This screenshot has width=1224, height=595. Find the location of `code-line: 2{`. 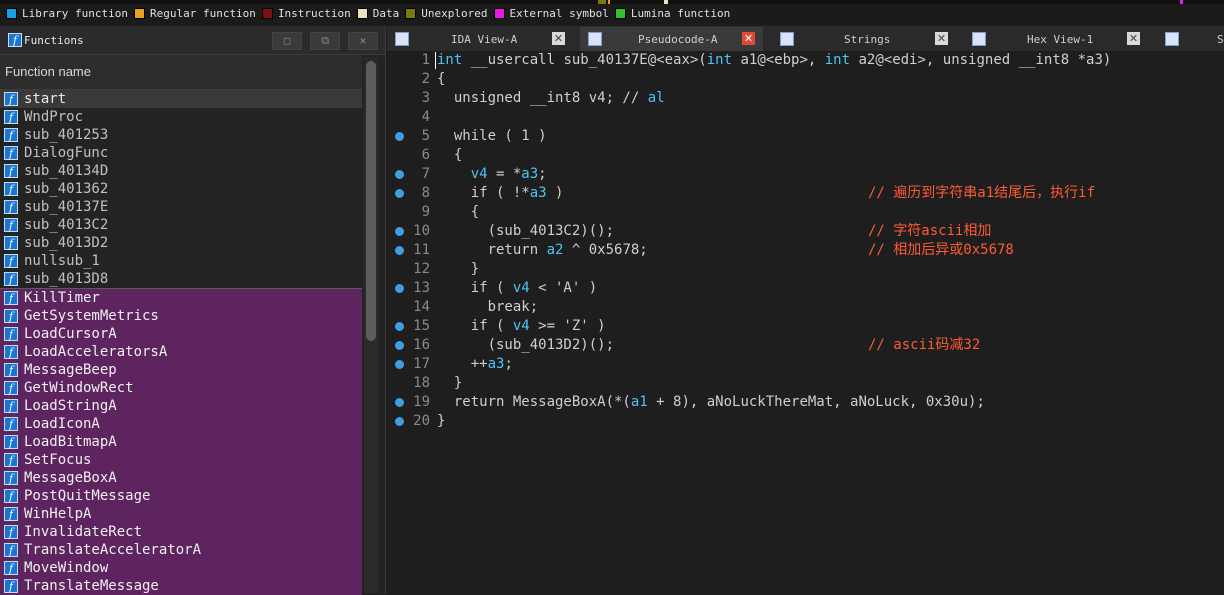

code-line: 2{ is located at coordinates (805, 79).